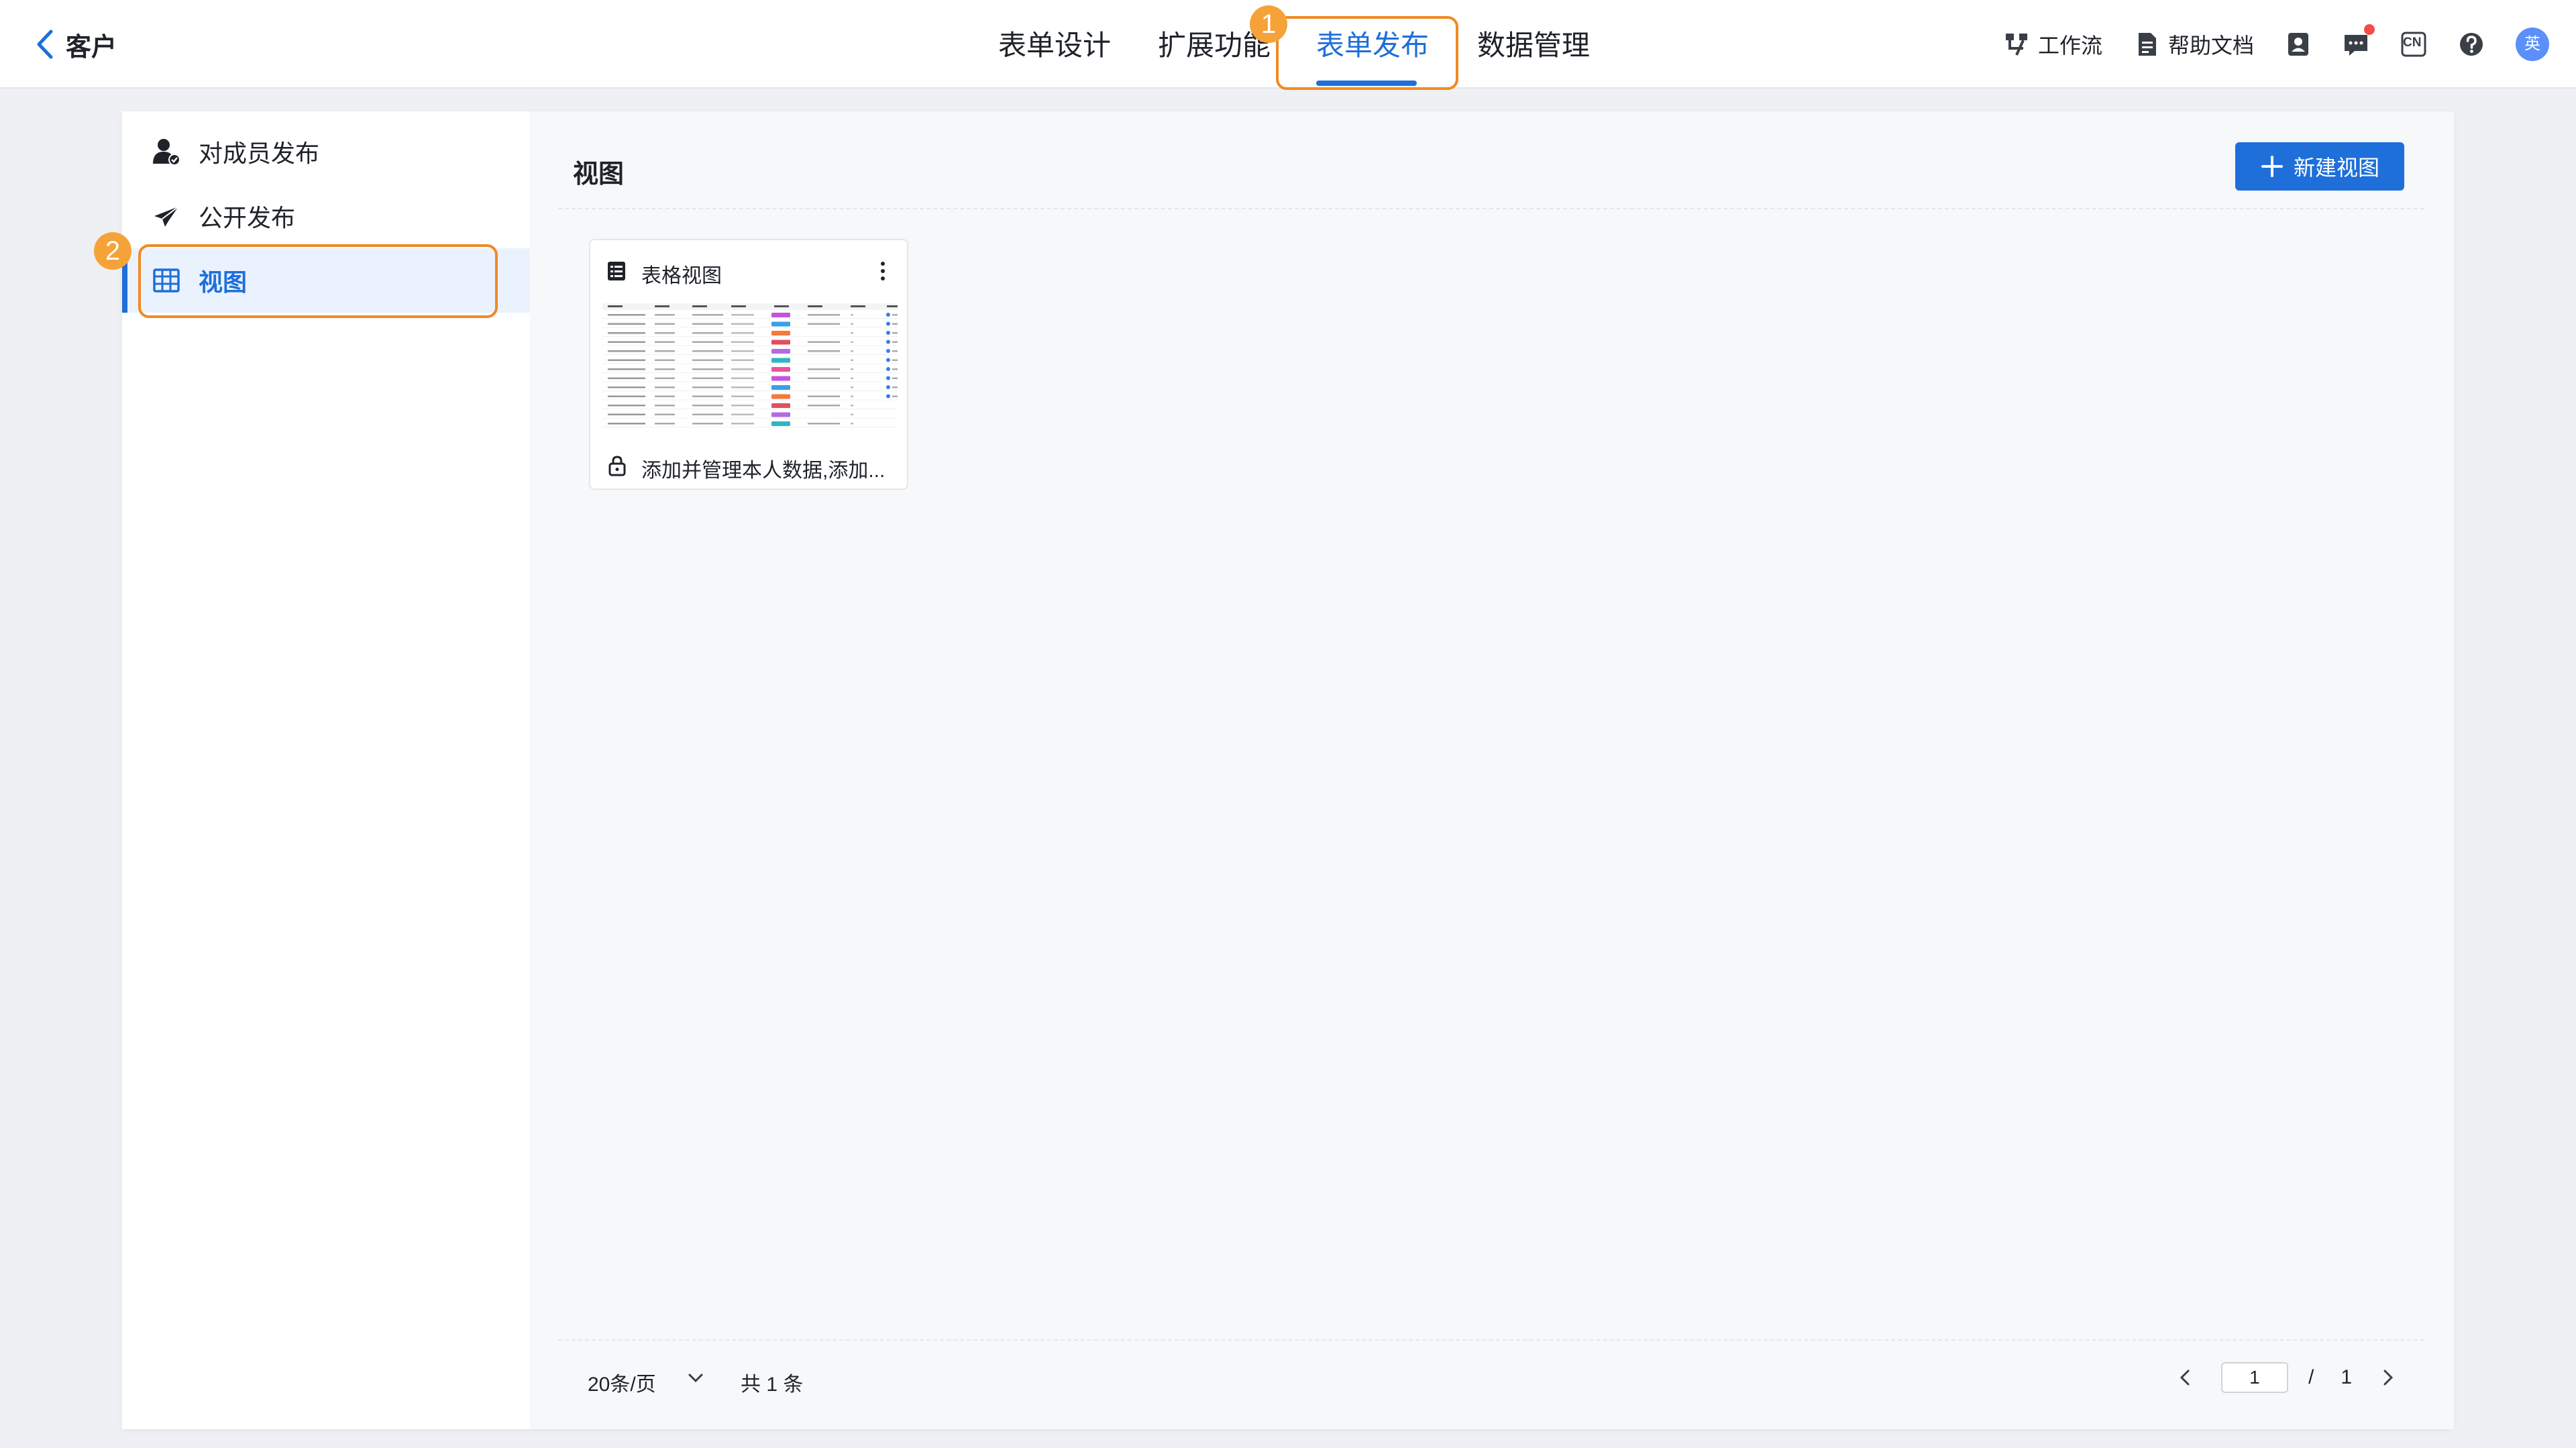  I want to click on view-card-name: 表格视图, so click(681, 276).